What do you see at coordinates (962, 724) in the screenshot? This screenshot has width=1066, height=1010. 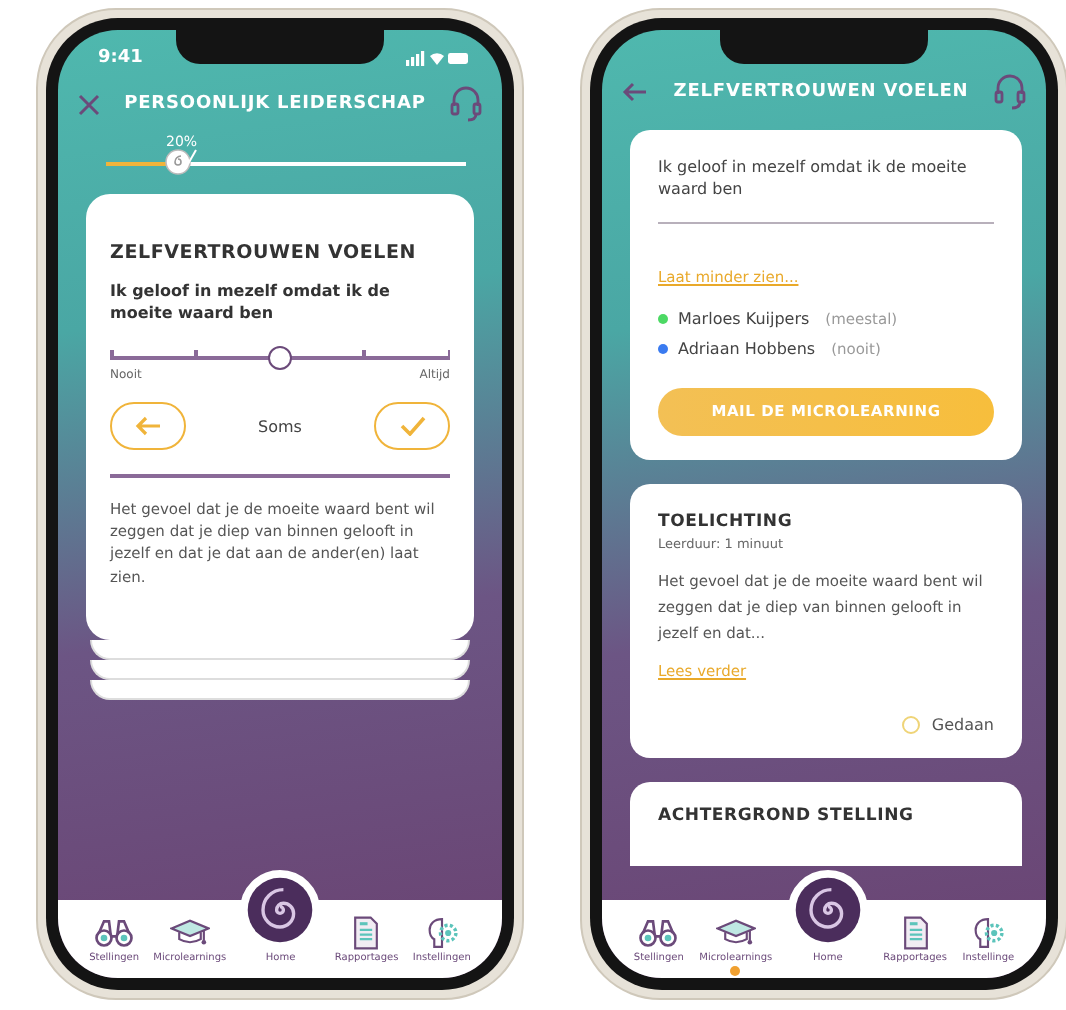 I see `done-label: Gedaan` at bounding box center [962, 724].